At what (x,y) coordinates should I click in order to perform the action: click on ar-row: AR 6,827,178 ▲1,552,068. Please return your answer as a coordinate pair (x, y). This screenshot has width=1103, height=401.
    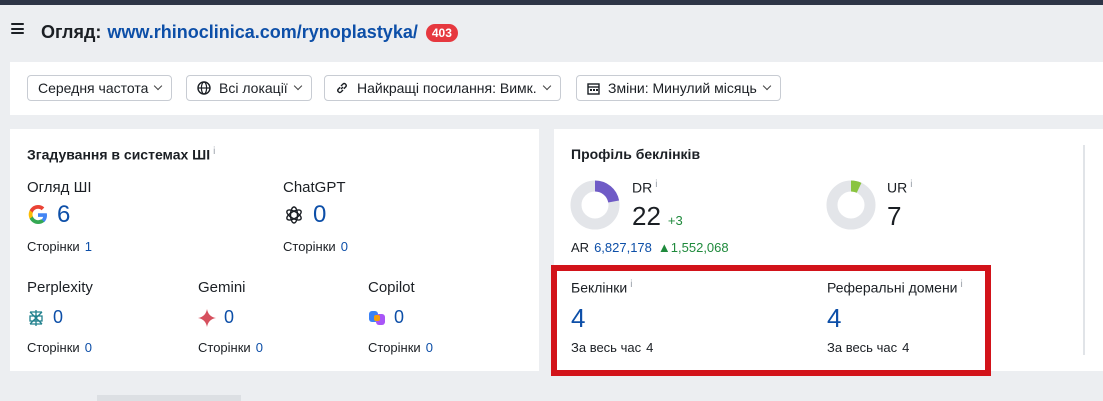
    Looking at the image, I should click on (650, 247).